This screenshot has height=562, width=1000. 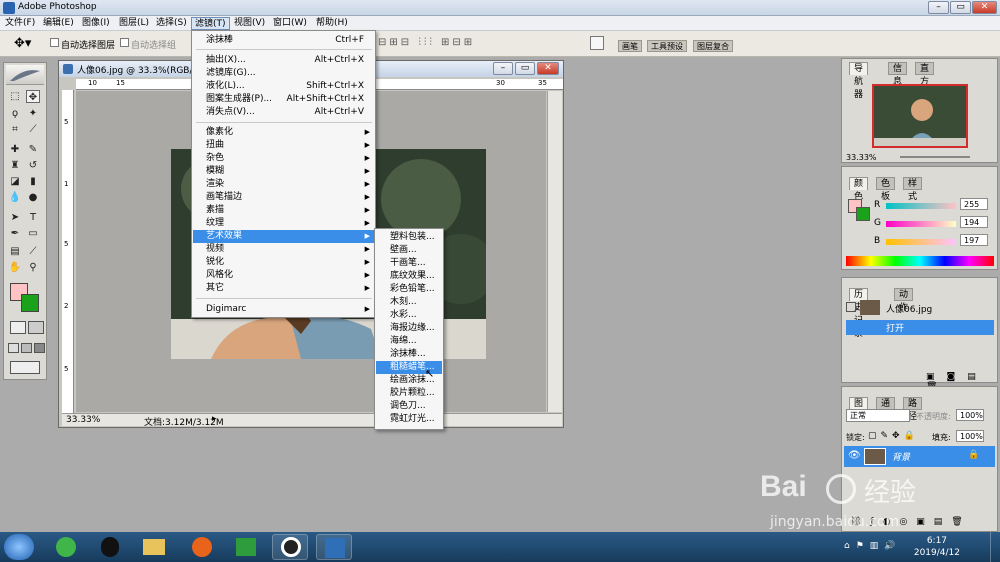 What do you see at coordinates (33, 267) in the screenshot?
I see `zoom-tool-icon: ⚲` at bounding box center [33, 267].